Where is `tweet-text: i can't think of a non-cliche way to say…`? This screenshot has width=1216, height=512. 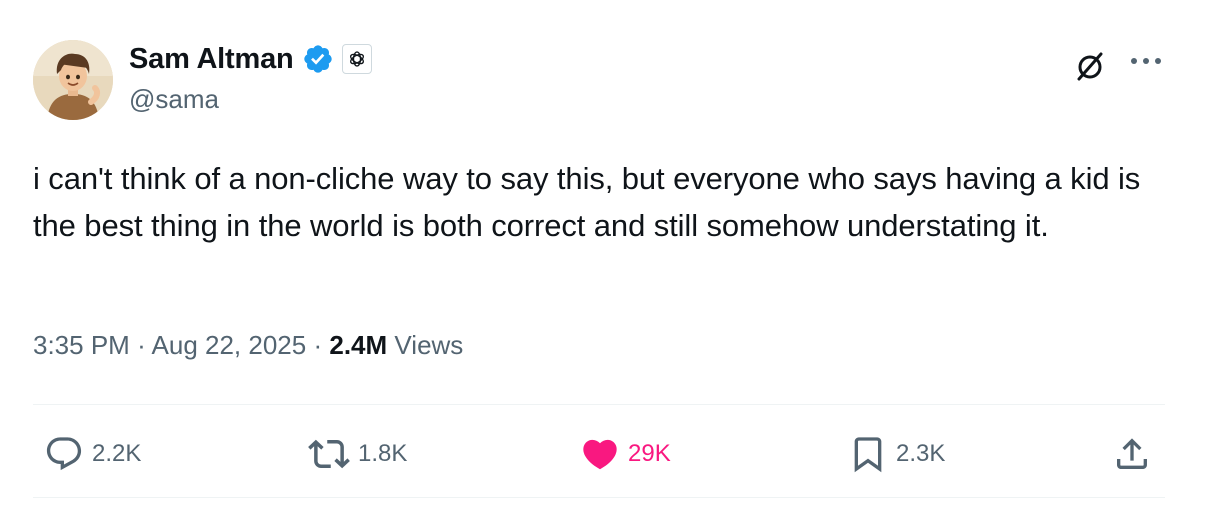 tweet-text: i can't think of a non-cliche way to say… is located at coordinates (587, 202).